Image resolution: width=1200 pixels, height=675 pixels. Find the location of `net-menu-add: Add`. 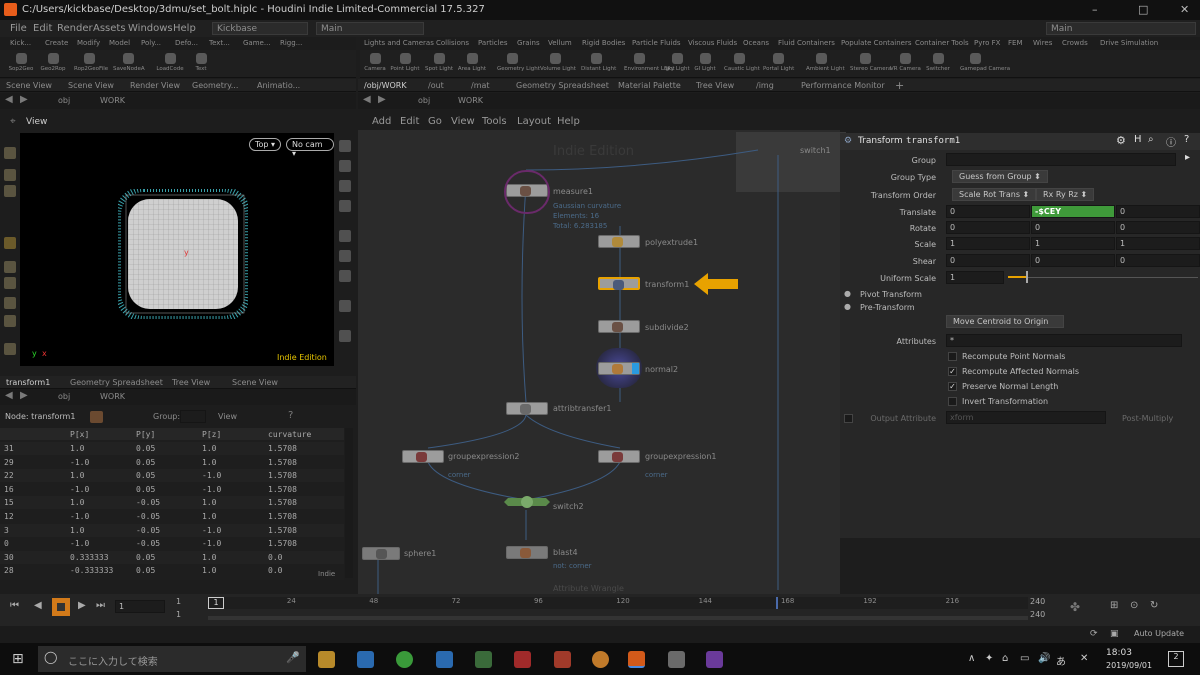

net-menu-add: Add is located at coordinates (381, 121).